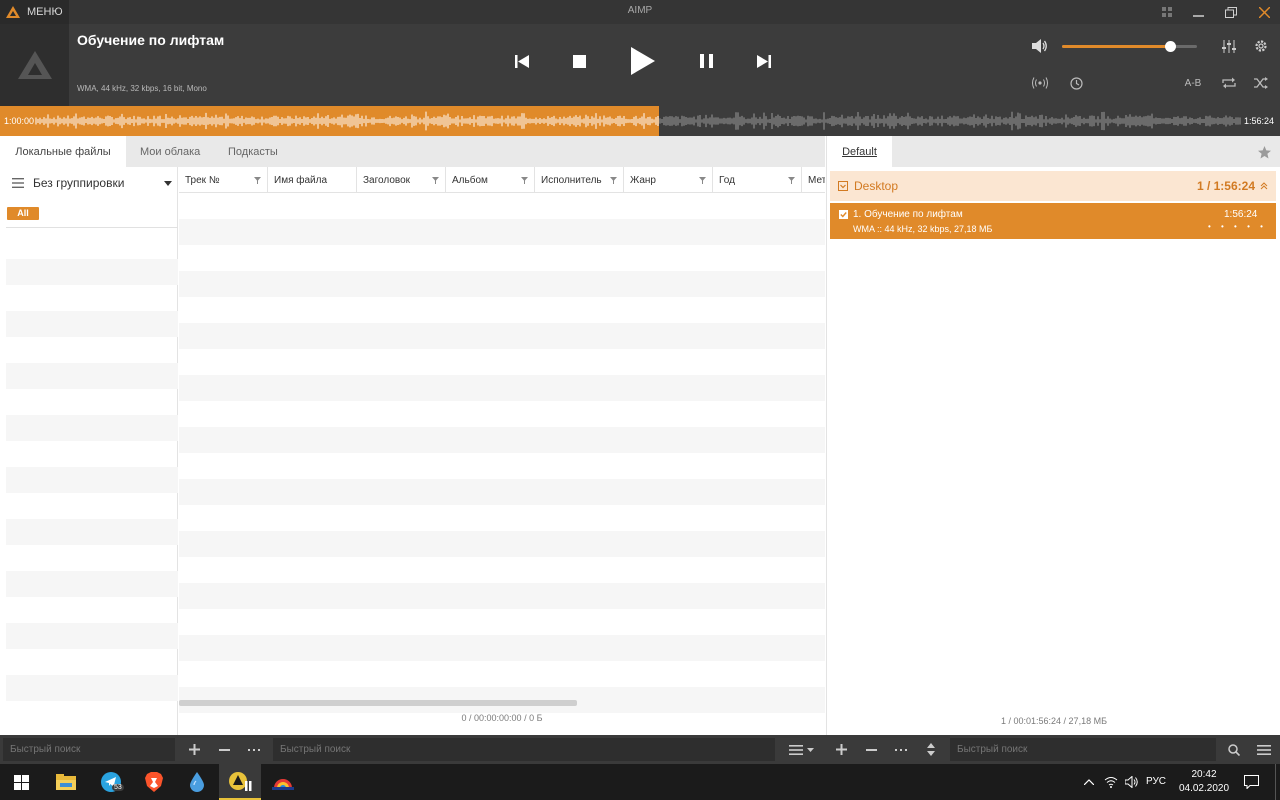 This screenshot has width=1280, height=800. I want to click on folder-icon, so click(66, 782).